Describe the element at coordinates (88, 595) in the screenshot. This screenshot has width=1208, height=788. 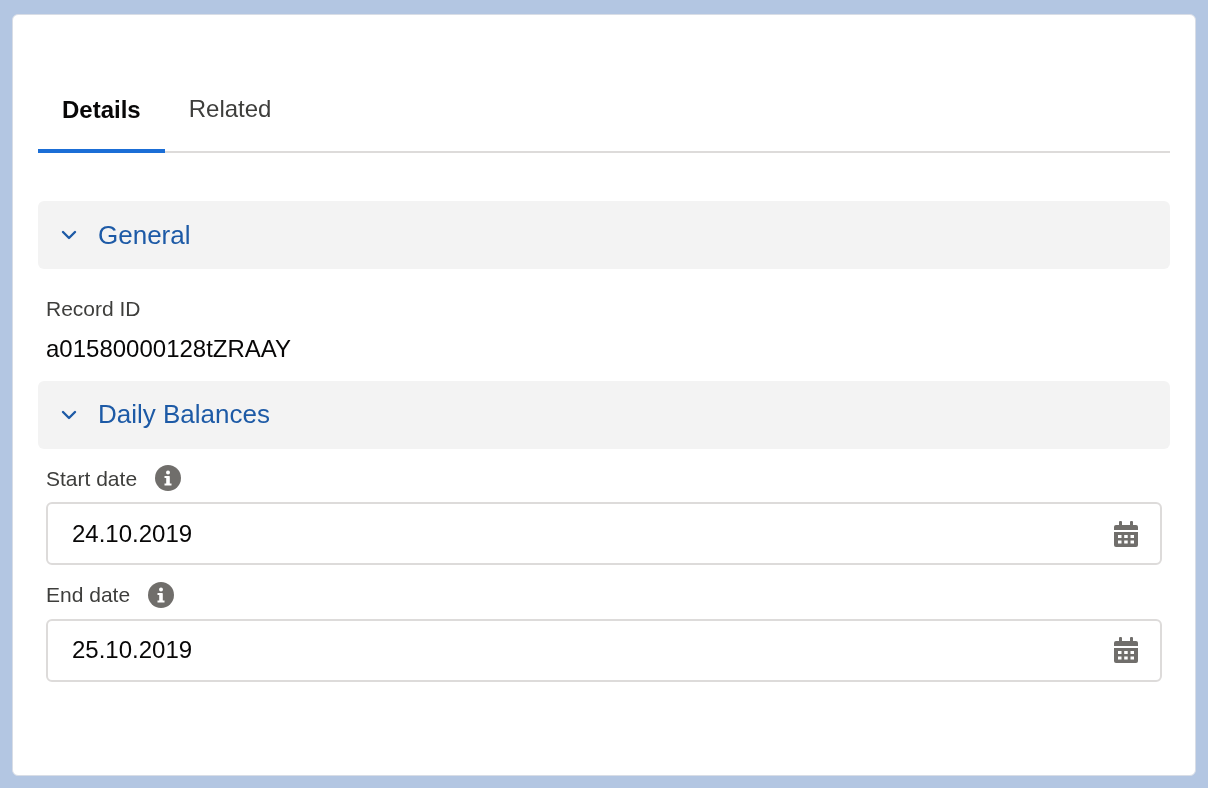
I see `field-label: End date` at that location.